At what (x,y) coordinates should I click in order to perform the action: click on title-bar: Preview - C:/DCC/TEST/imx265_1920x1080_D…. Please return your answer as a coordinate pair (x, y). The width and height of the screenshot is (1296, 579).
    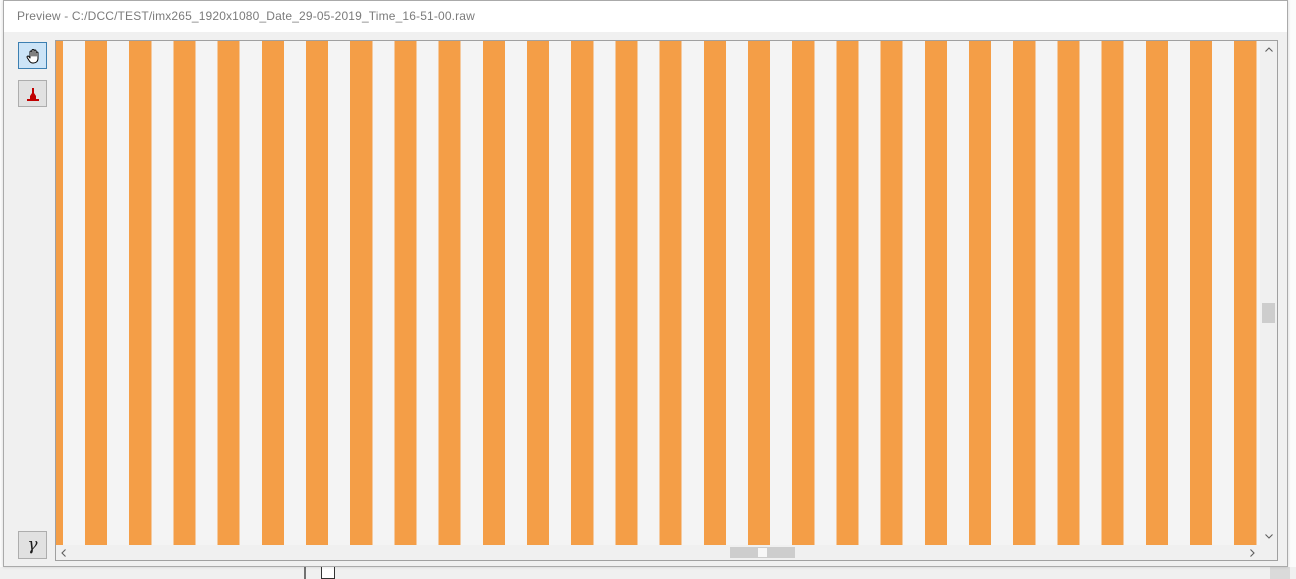
    Looking at the image, I should click on (645, 16).